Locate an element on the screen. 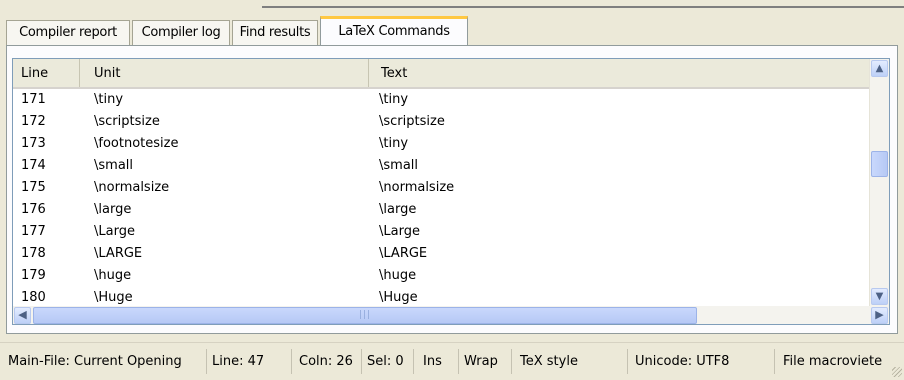 This screenshot has height=380, width=904. scroll-down-button: ▼ is located at coordinates (879, 296).